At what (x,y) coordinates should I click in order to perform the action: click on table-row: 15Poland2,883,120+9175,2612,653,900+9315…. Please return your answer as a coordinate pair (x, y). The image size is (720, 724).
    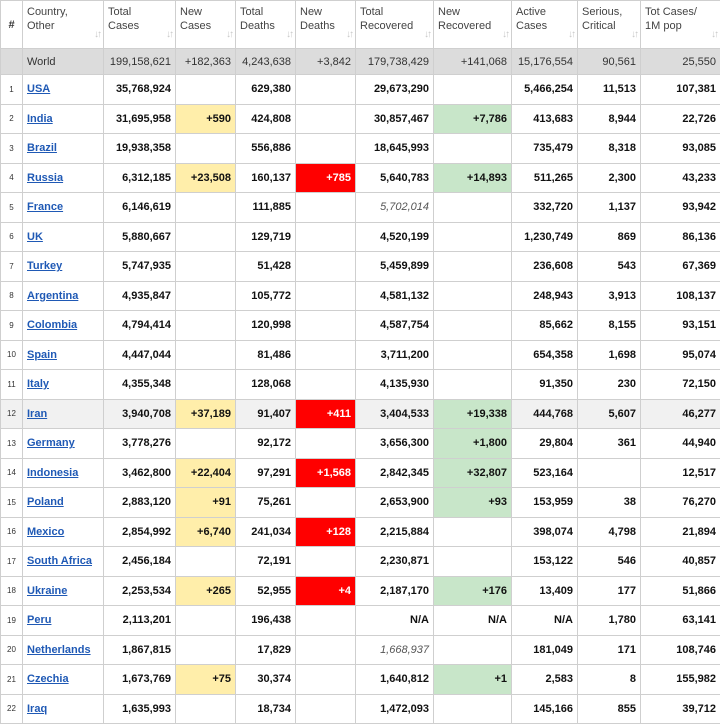
    Looking at the image, I should click on (360, 503).